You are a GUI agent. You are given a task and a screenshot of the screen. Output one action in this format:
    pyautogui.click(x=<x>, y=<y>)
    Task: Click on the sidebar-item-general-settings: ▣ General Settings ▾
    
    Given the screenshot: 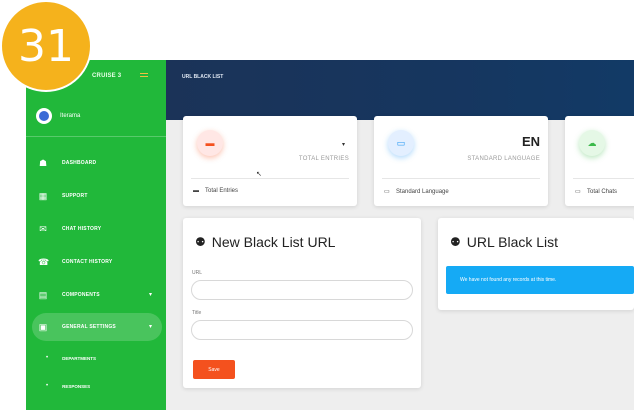 What is the action you would take?
    pyautogui.click(x=97, y=327)
    